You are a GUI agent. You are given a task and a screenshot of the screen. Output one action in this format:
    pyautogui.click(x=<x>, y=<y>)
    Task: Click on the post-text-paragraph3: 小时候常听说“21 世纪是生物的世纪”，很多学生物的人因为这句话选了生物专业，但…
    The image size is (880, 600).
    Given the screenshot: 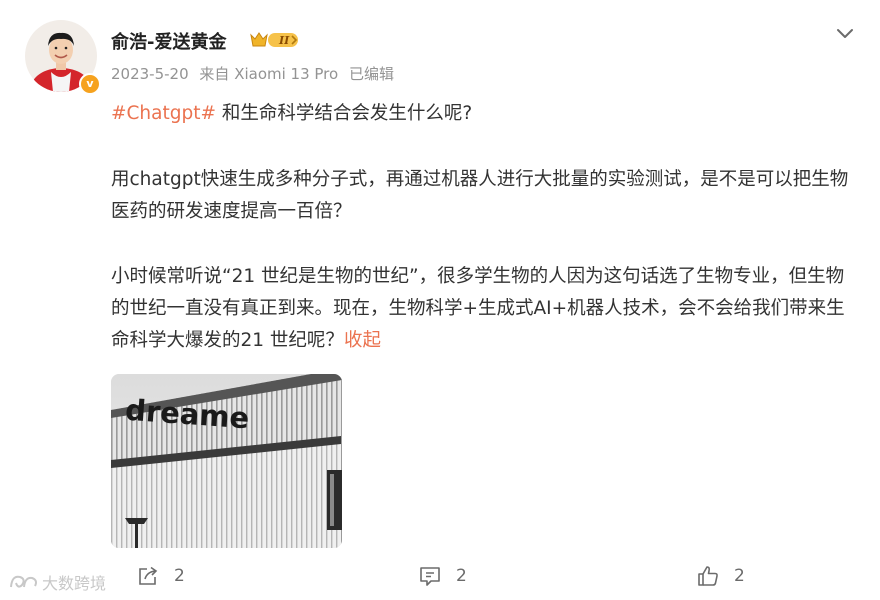 What is the action you would take?
    pyautogui.click(x=483, y=309)
    